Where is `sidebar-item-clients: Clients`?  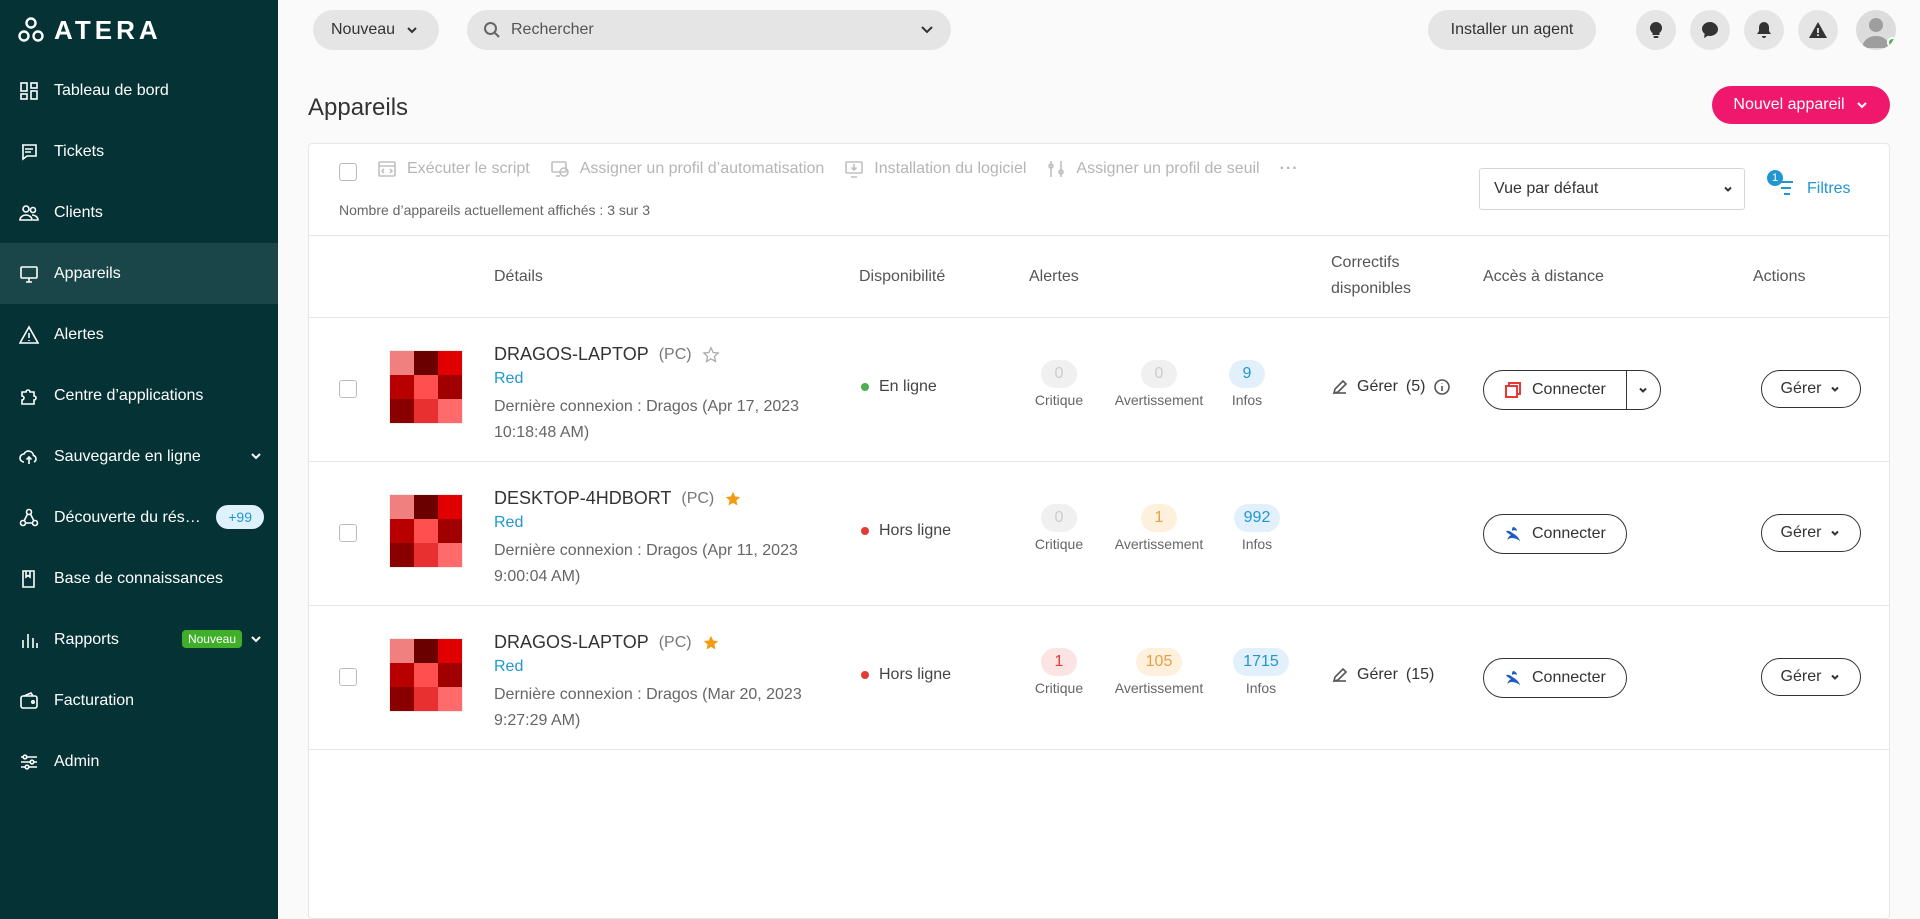 sidebar-item-clients: Clients is located at coordinates (139, 212).